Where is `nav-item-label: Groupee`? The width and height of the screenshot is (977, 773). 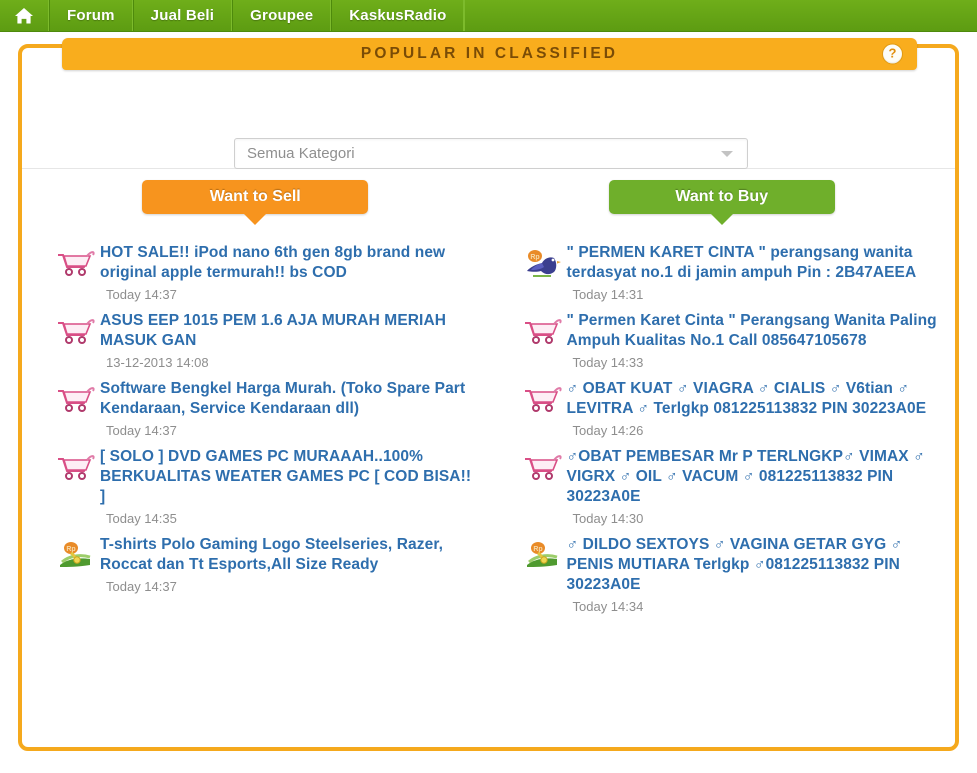
nav-item-label: Groupee is located at coordinates (282, 15).